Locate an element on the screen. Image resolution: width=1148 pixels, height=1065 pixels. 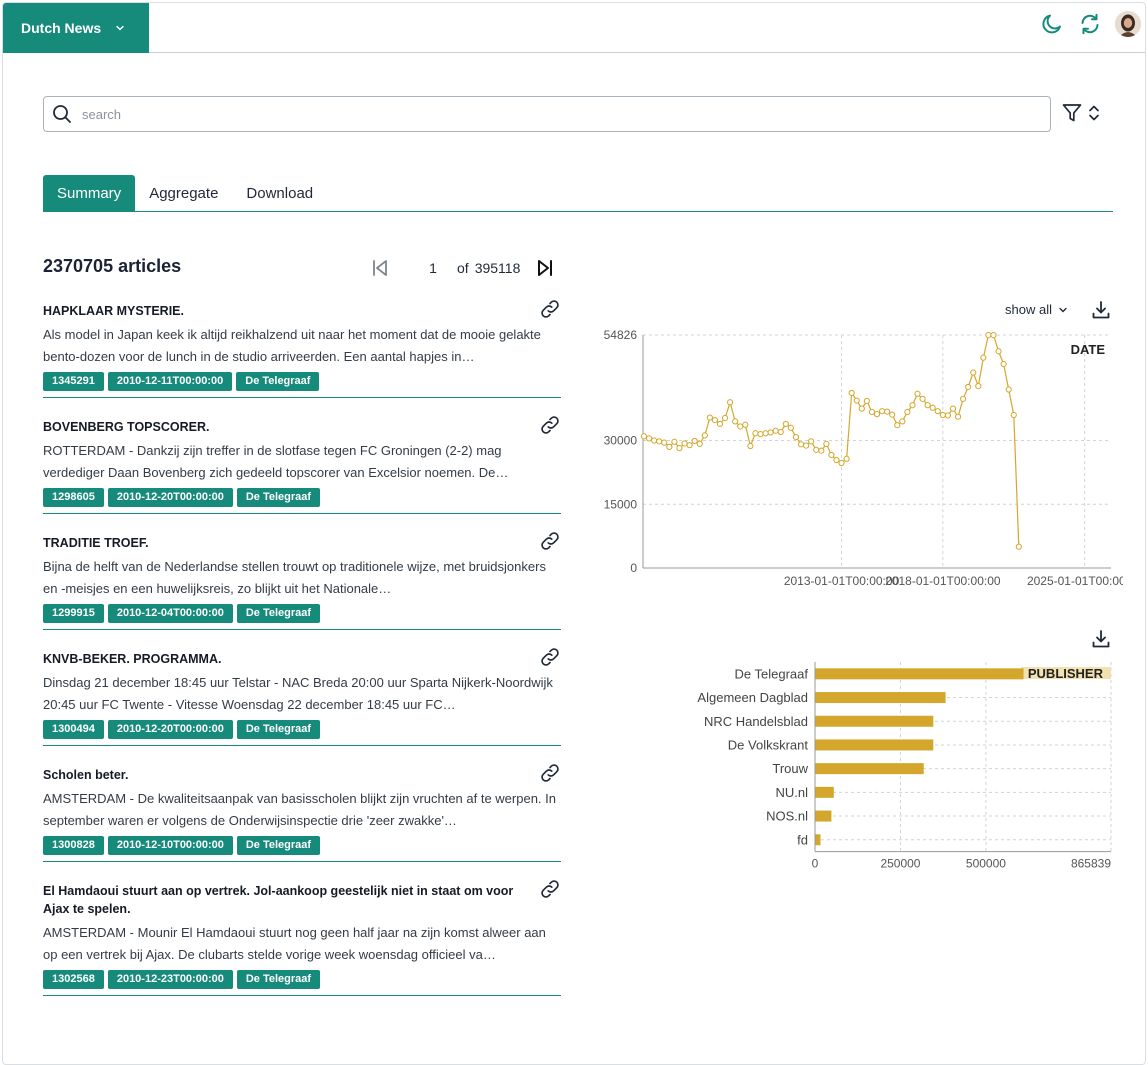
chevron-down-icon is located at coordinates (1063, 309).